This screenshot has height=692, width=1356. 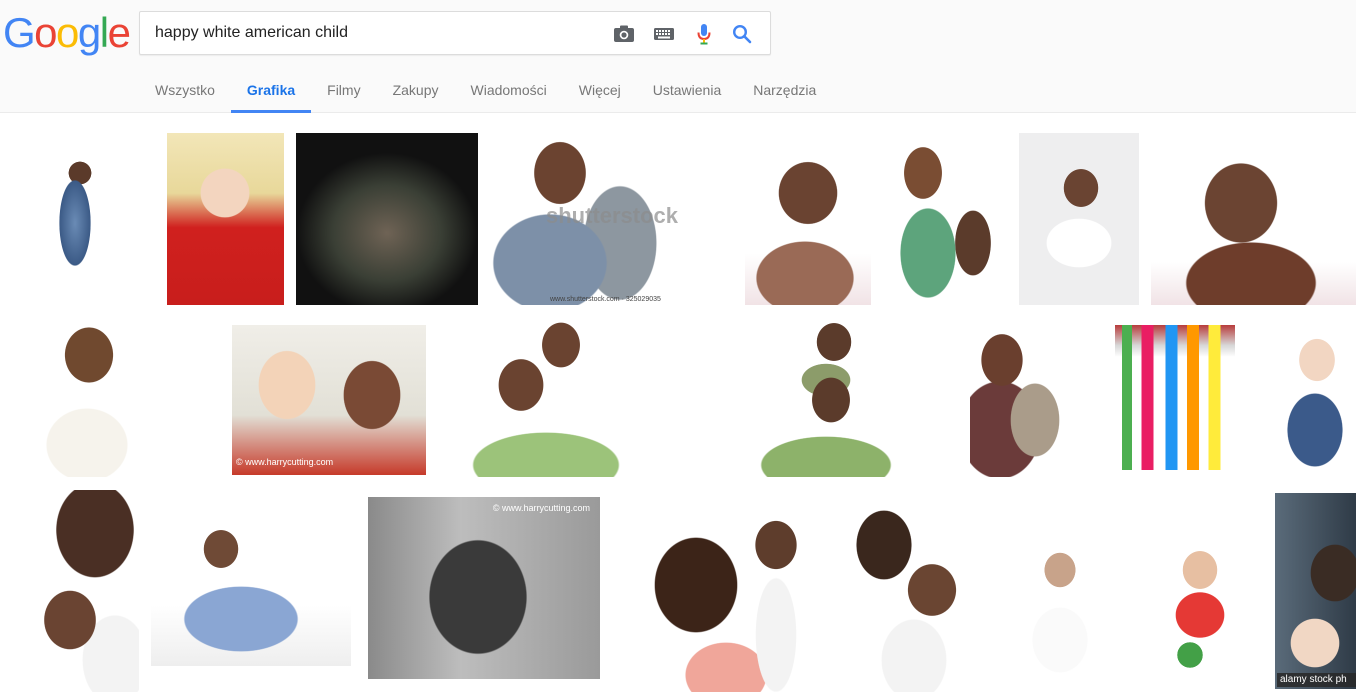 What do you see at coordinates (1315, 591) in the screenshot?
I see `image-result: alamy stock ph` at bounding box center [1315, 591].